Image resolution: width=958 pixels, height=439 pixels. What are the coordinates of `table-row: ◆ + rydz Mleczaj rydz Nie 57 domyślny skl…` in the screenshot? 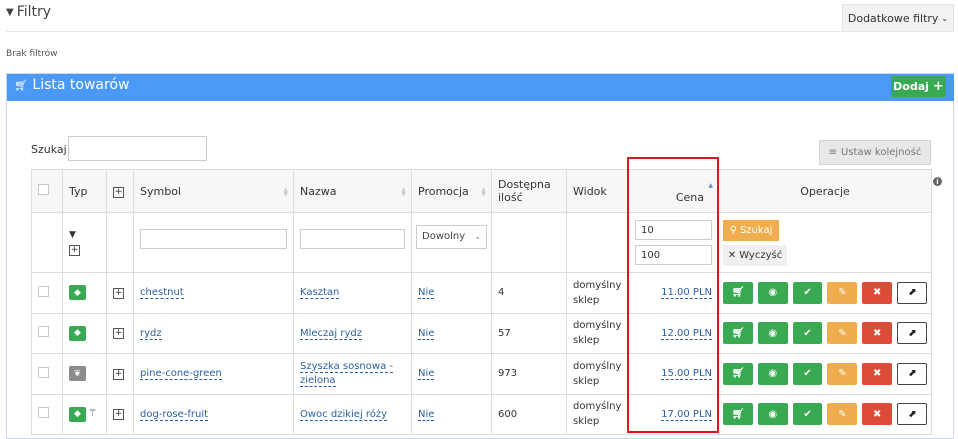 It's located at (481, 333).